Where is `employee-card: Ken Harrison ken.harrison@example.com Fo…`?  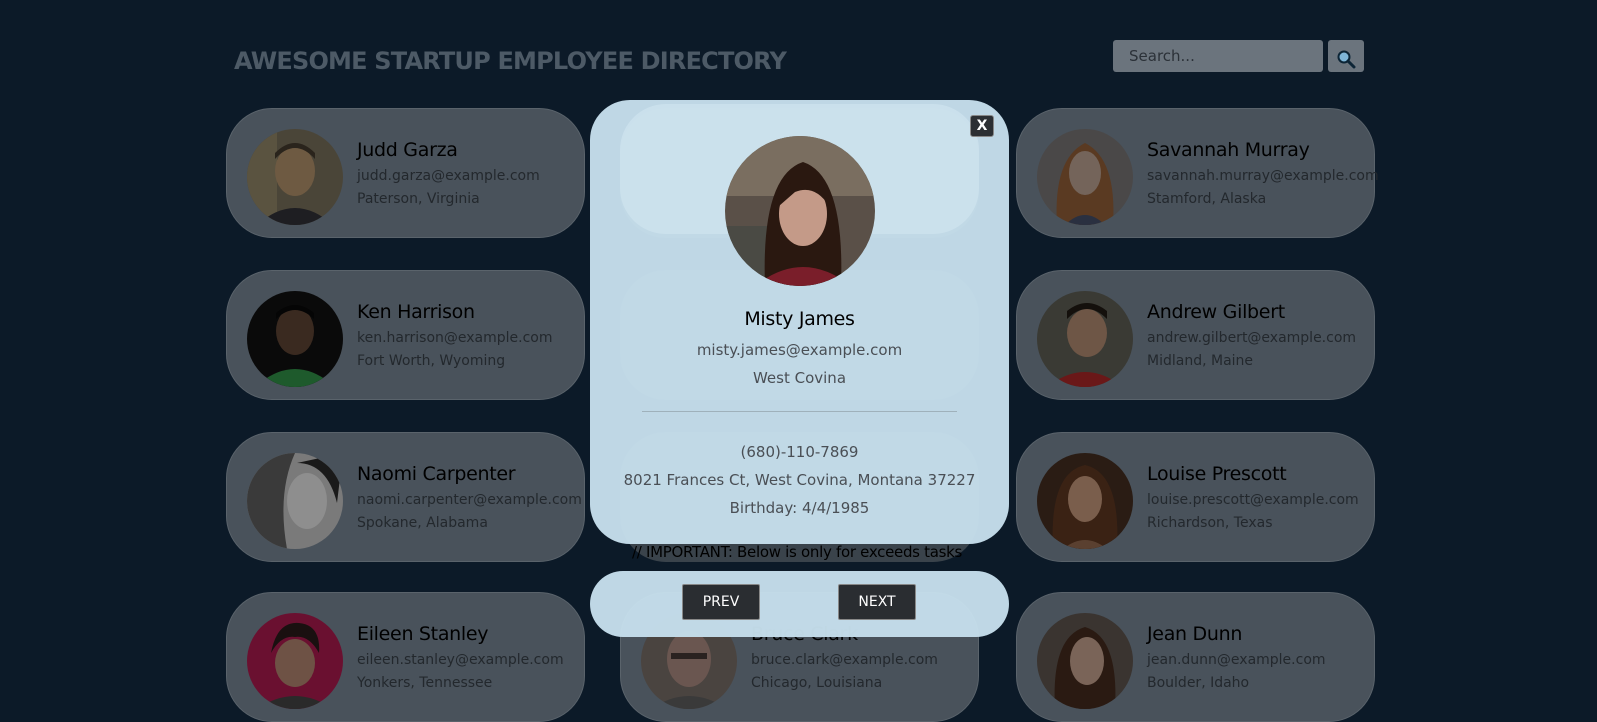 employee-card: Ken Harrison ken.harrison@example.com Fo… is located at coordinates (405, 335).